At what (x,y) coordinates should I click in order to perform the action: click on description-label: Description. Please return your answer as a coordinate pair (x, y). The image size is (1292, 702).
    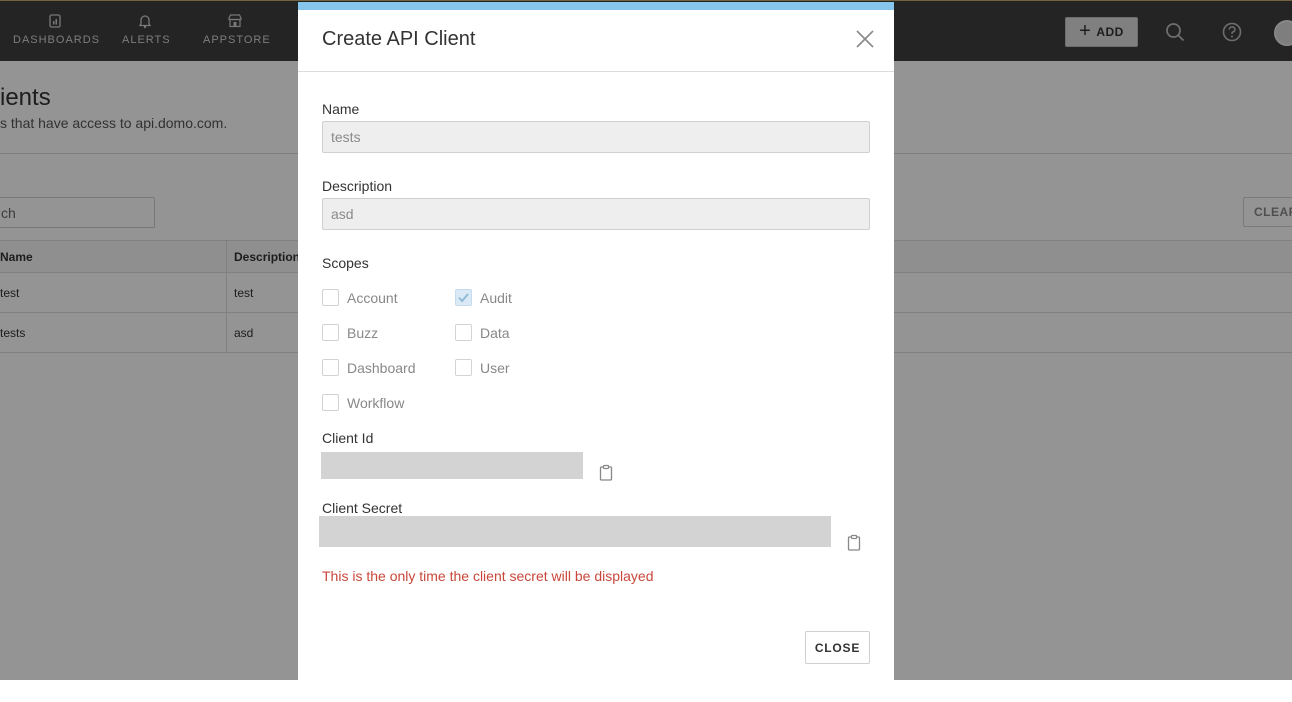
    Looking at the image, I should click on (357, 186).